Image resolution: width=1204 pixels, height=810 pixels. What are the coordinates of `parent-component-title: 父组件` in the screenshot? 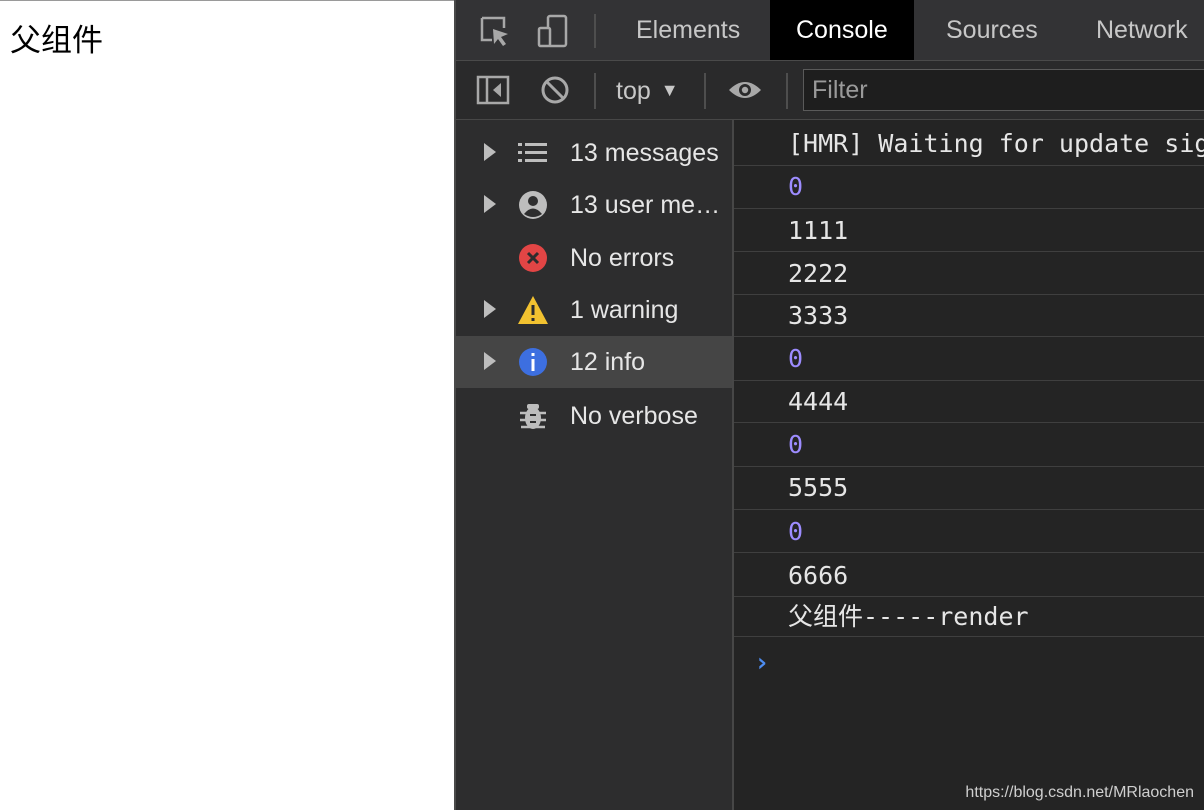 It's located at (56, 41).